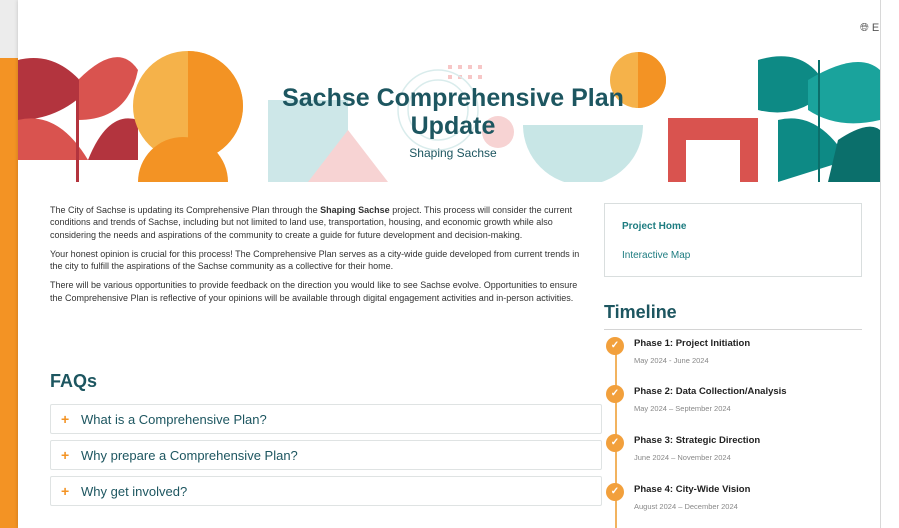 The height and width of the screenshot is (528, 899). I want to click on faq-item-why-involved: + Why get involved?, so click(326, 491).